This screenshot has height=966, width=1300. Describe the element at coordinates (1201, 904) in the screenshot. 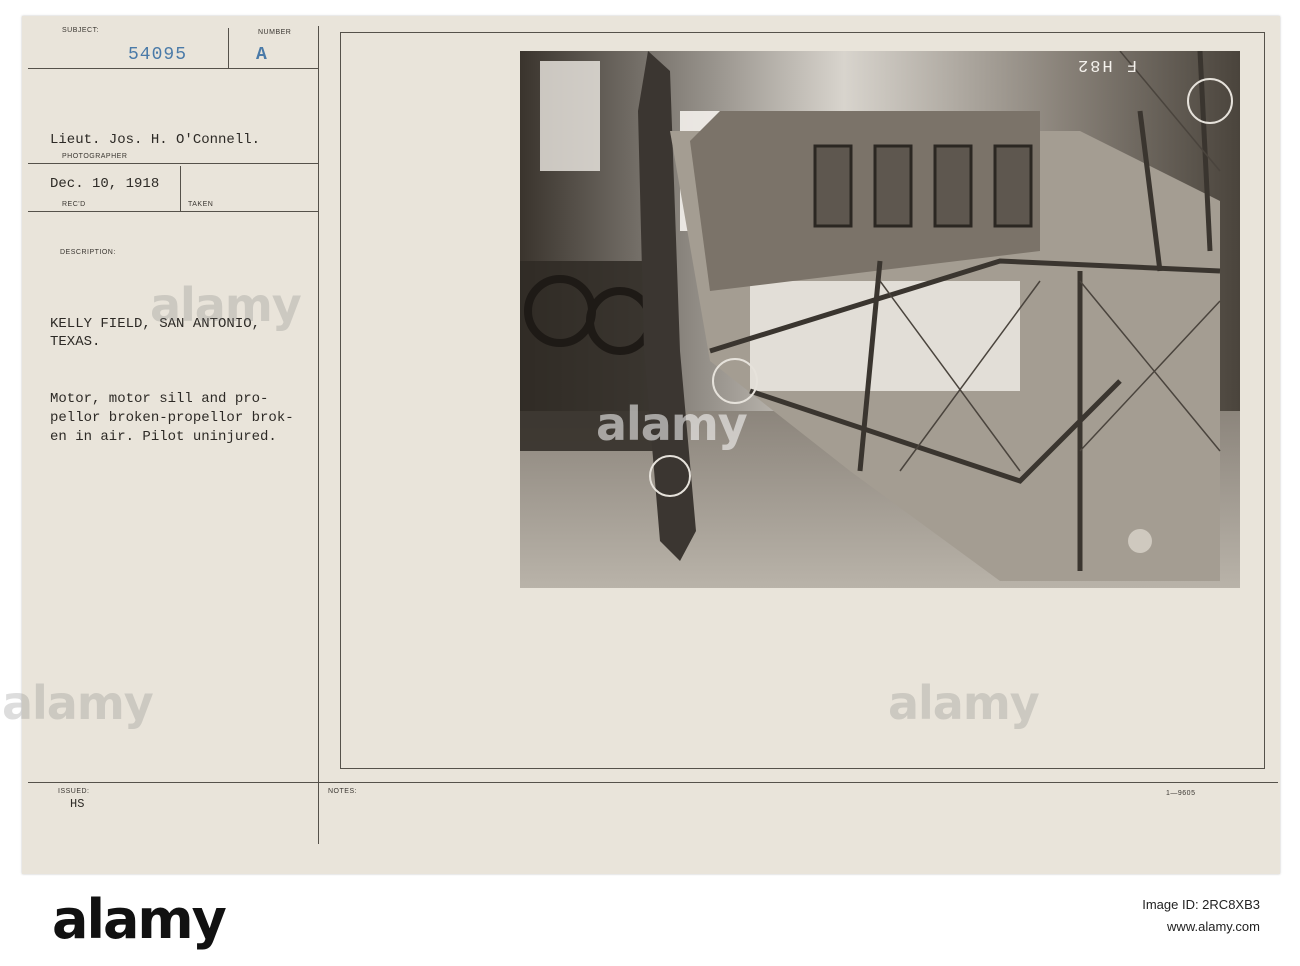

I see `image-id: Image ID: 2RC8XB3` at that location.